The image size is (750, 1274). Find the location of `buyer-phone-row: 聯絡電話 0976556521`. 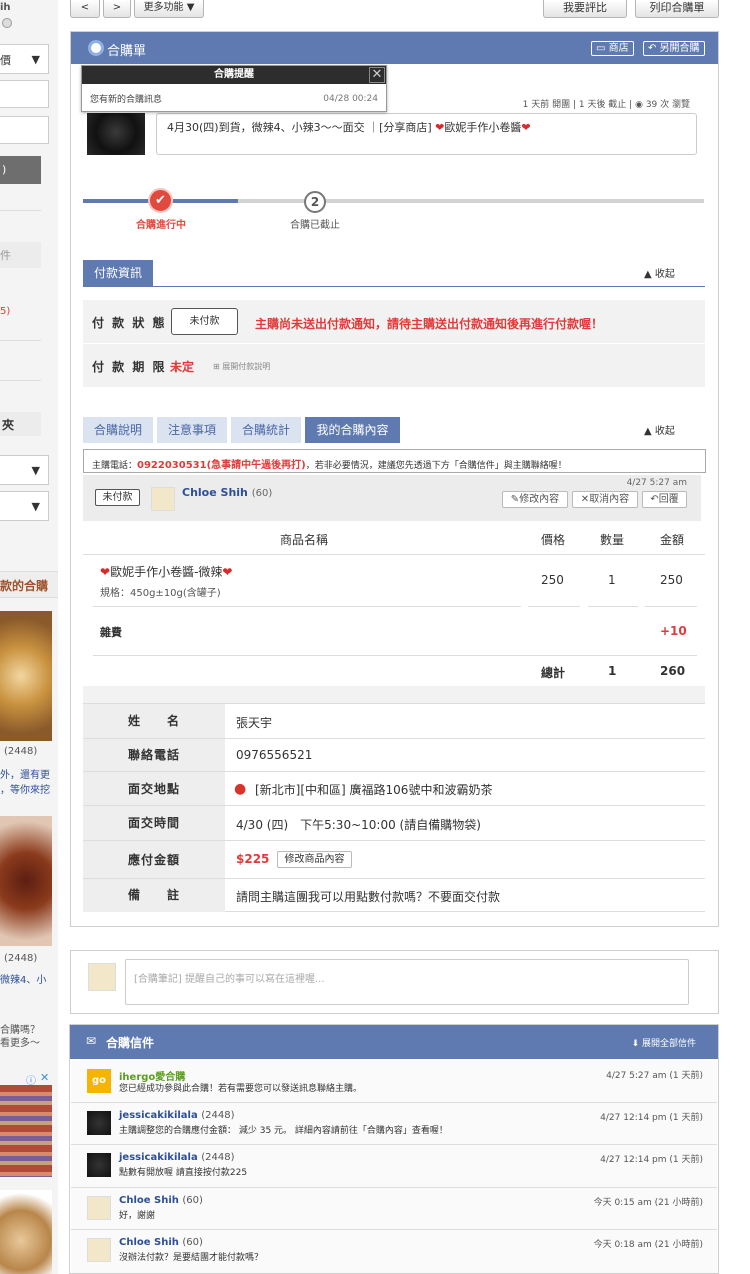

buyer-phone-row: 聯絡電話 0976556521 is located at coordinates (394, 755).